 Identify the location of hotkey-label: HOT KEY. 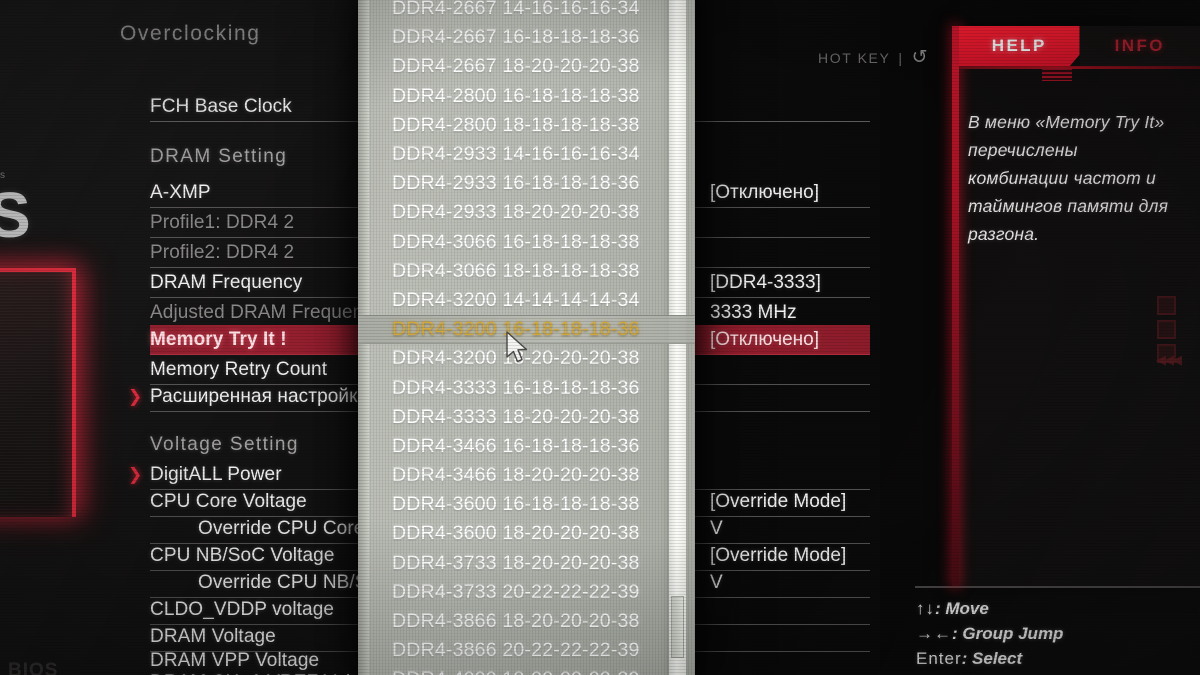
(854, 57).